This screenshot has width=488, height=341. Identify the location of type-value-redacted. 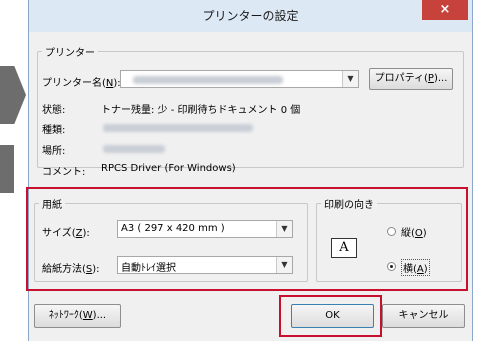
(178, 128).